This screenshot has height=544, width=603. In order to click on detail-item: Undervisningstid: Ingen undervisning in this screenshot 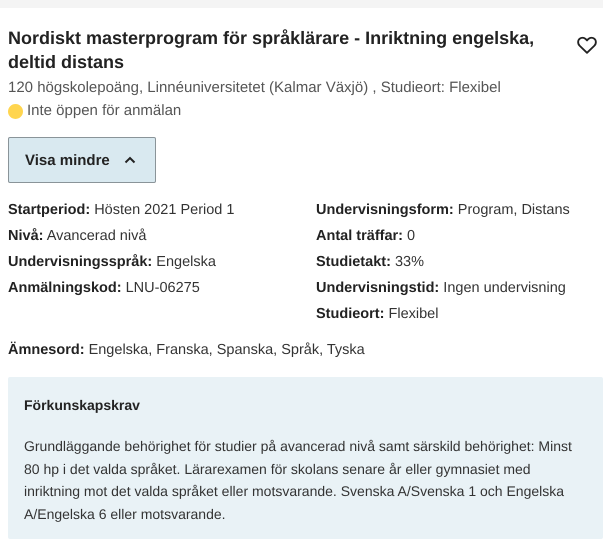, I will do `click(441, 288)`.